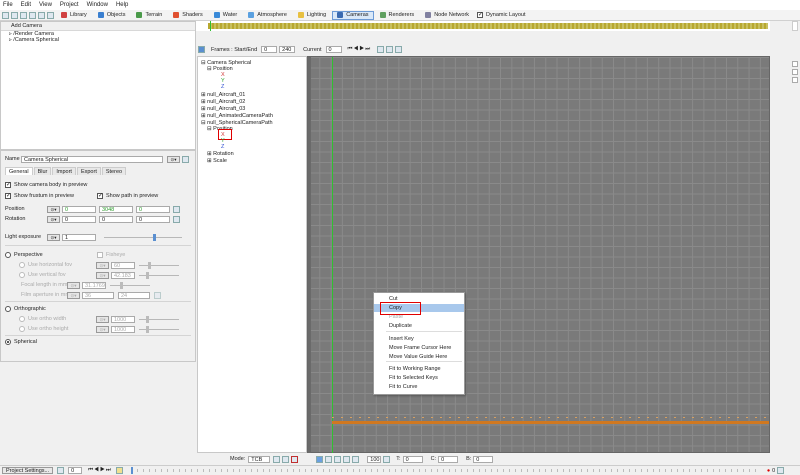 This screenshot has width=800, height=475. I want to click on hfov-mode-button: ⊙▾, so click(102, 265).